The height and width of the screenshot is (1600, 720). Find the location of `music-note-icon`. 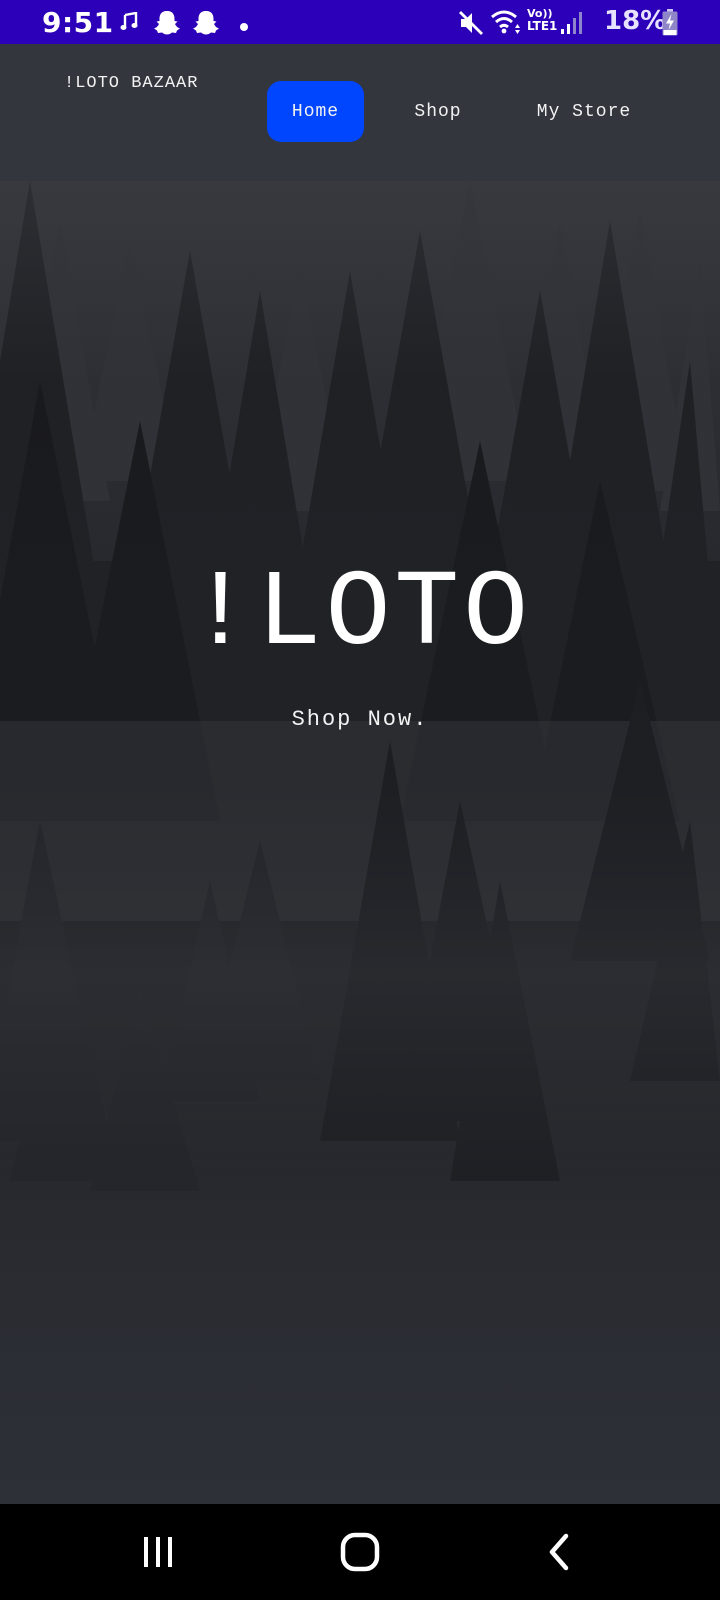

music-note-icon is located at coordinates (129, 24).